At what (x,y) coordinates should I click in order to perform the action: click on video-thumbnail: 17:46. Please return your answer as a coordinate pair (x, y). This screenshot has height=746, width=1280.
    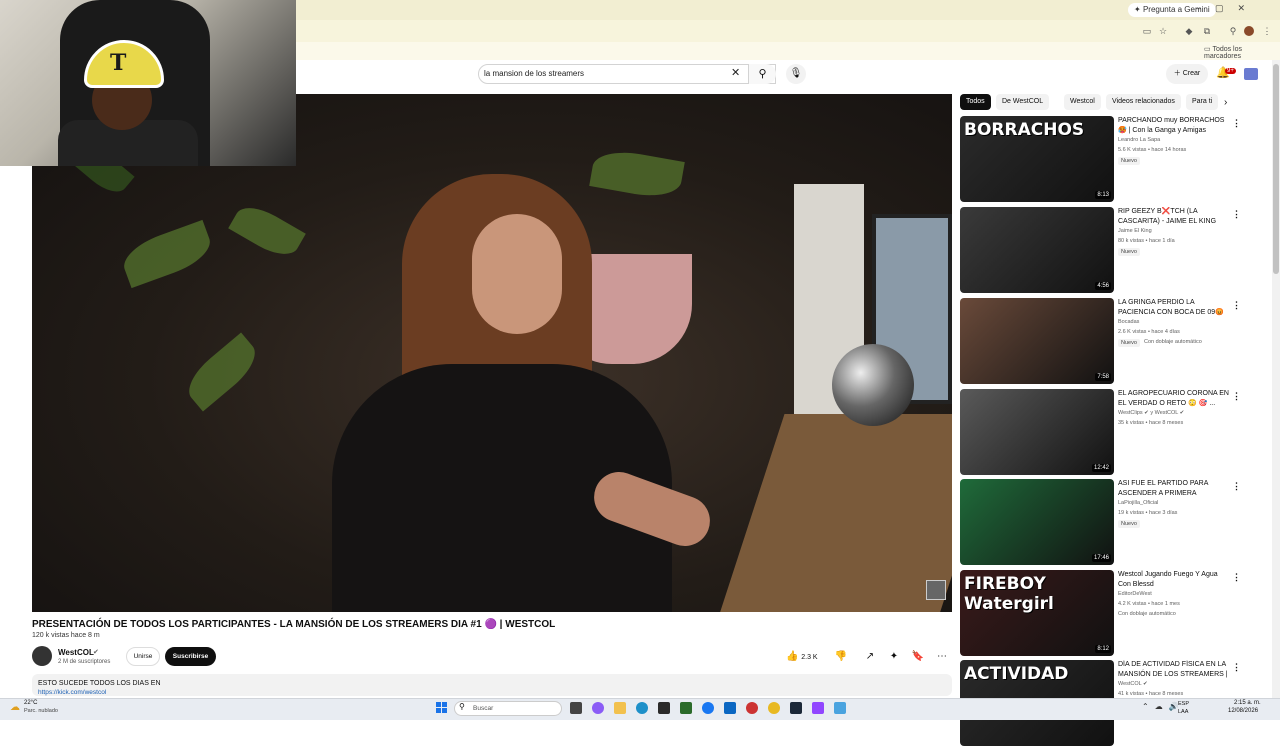
    Looking at the image, I should click on (1037, 522).